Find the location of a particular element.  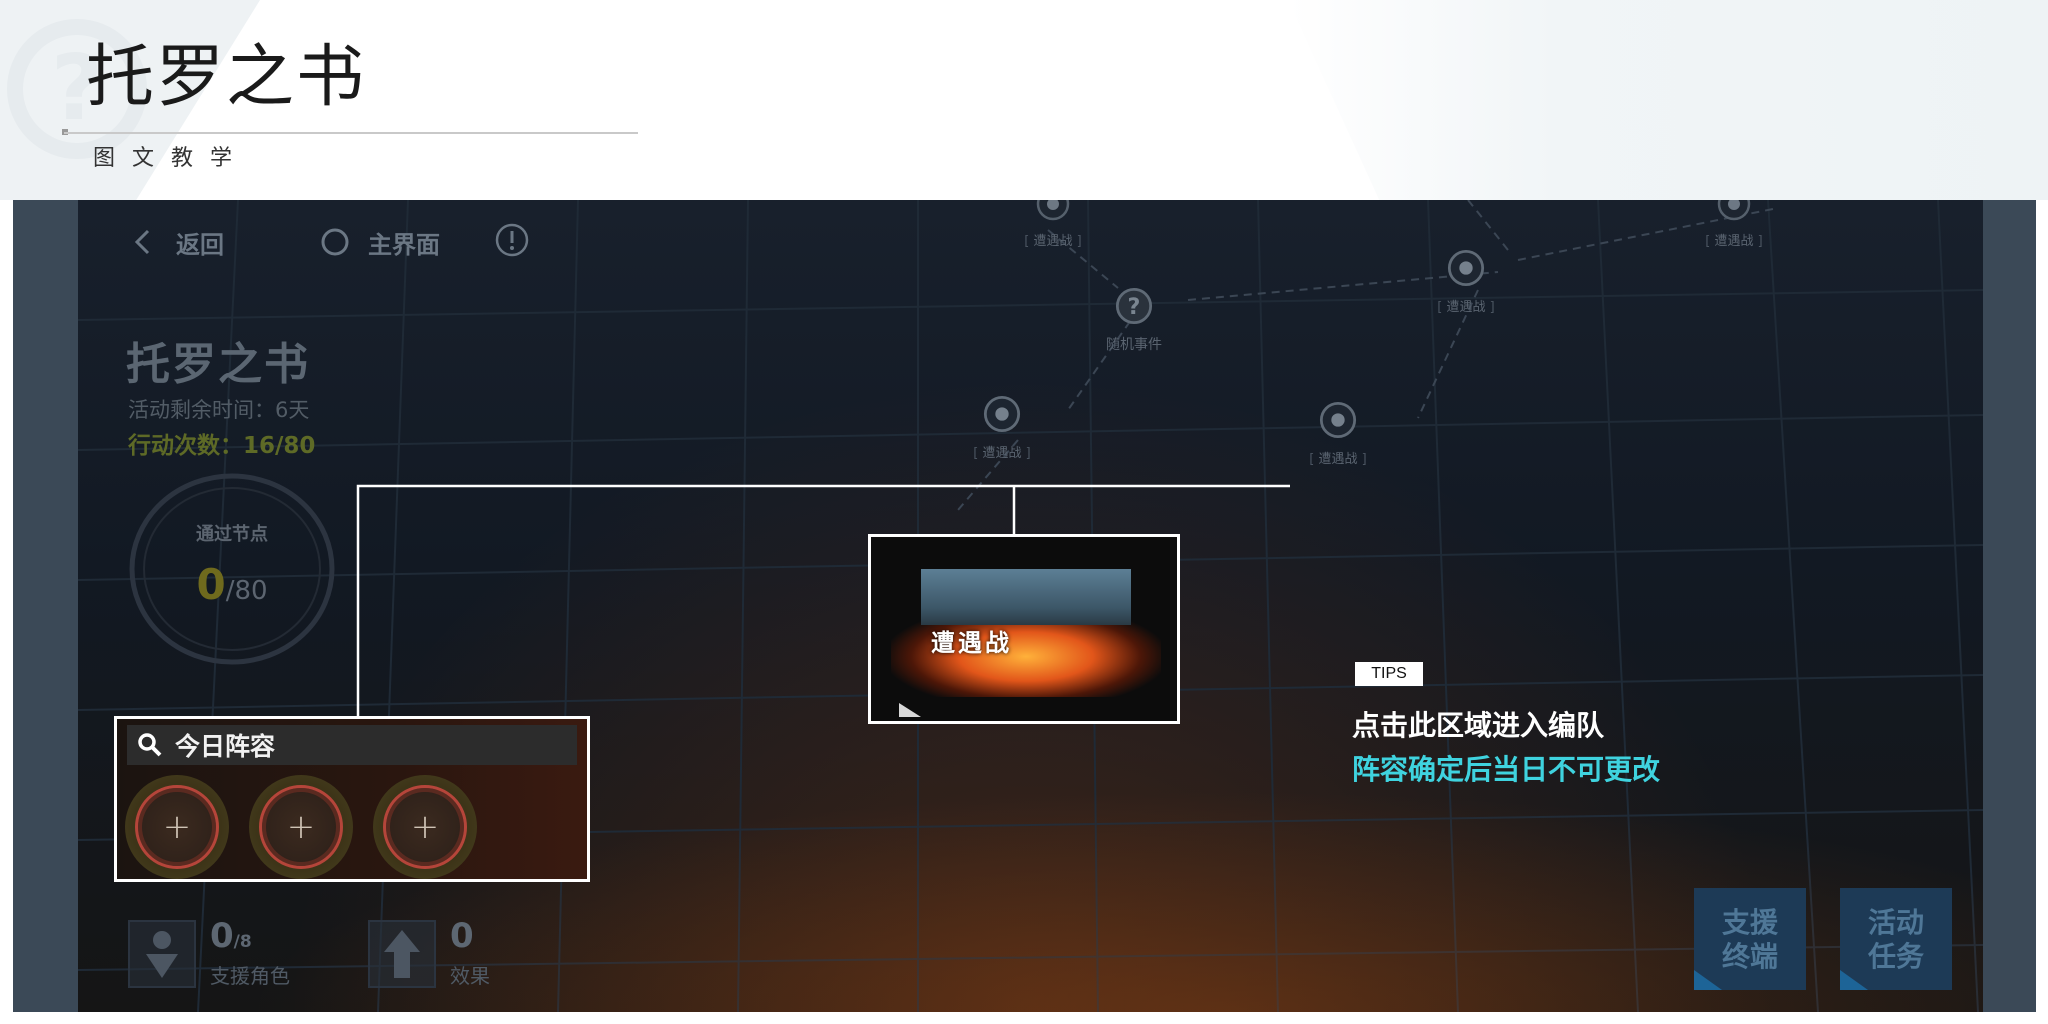

effect-value: 0 is located at coordinates (462, 936).